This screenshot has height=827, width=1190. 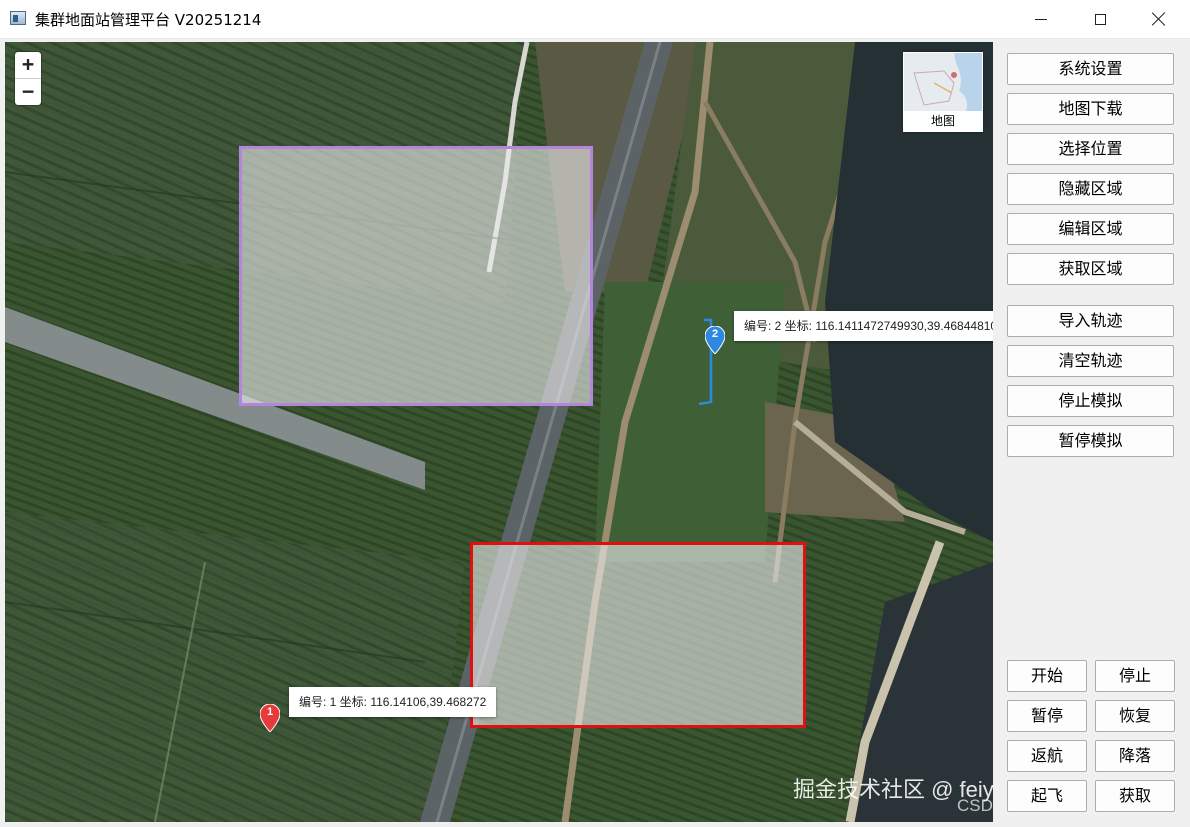 What do you see at coordinates (1090, 189) in the screenshot?
I see `hide-area-button: 隐藏区域` at bounding box center [1090, 189].